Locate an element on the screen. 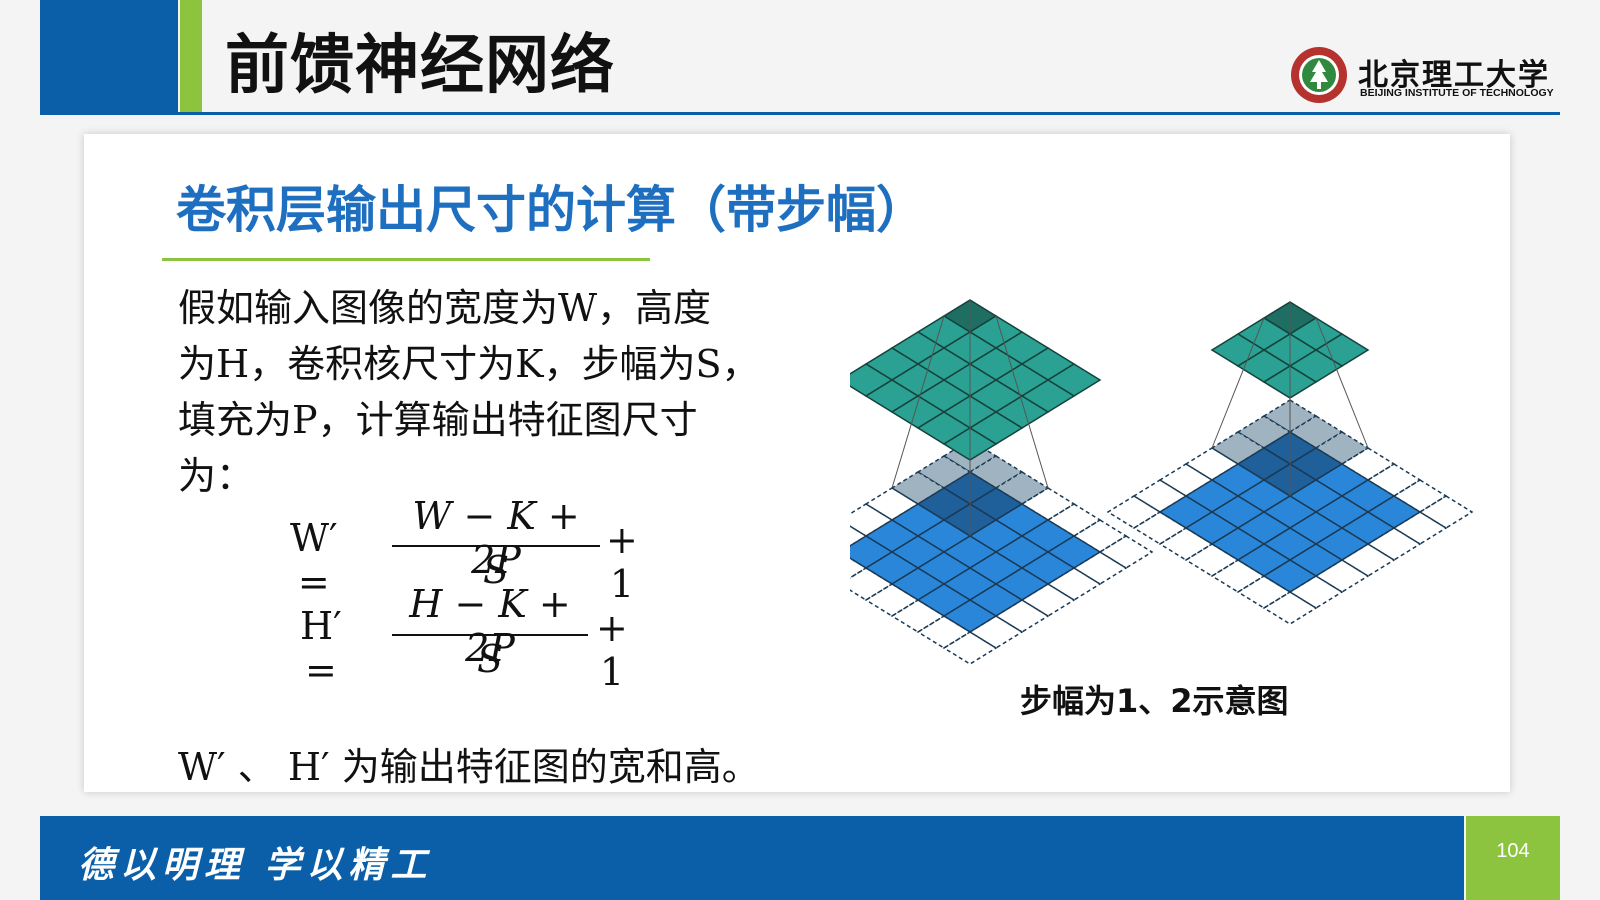 This screenshot has width=1600, height=900. header-divider is located at coordinates (800, 113).